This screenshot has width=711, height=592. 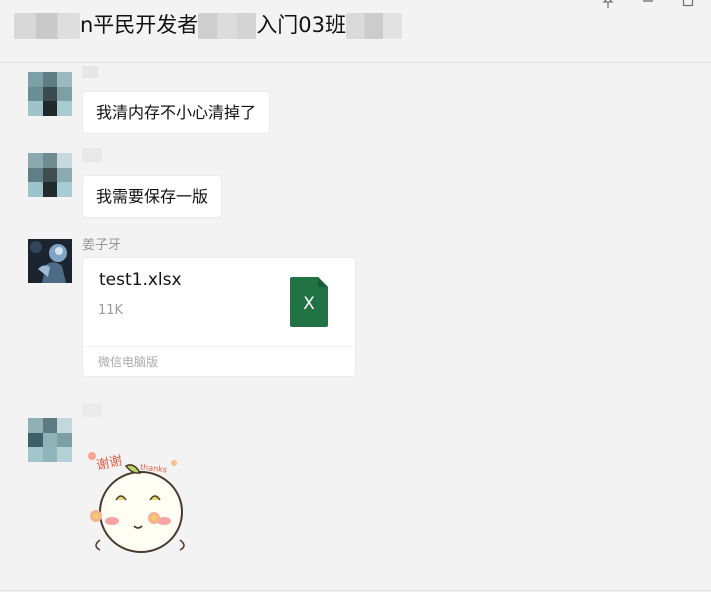 I want to click on chat-header: n平民开发者 入门03班, so click(x=355, y=31).